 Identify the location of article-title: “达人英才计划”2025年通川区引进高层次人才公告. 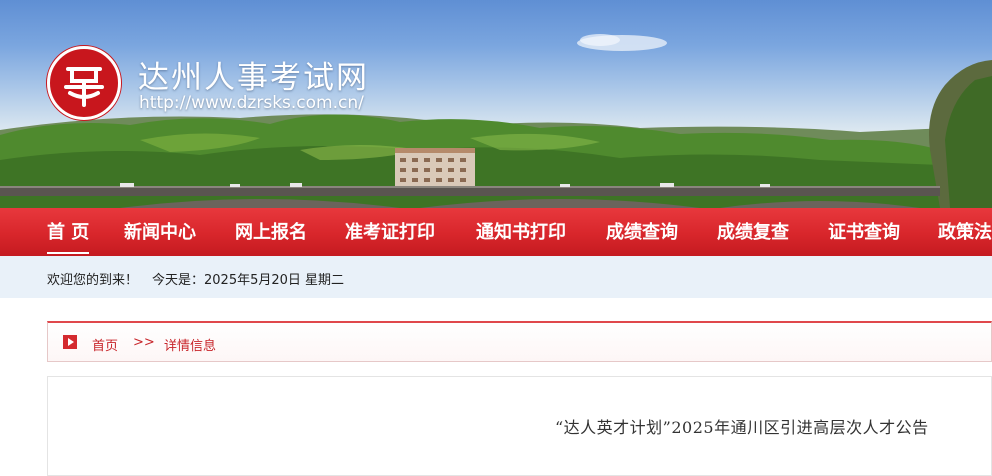
(742, 427).